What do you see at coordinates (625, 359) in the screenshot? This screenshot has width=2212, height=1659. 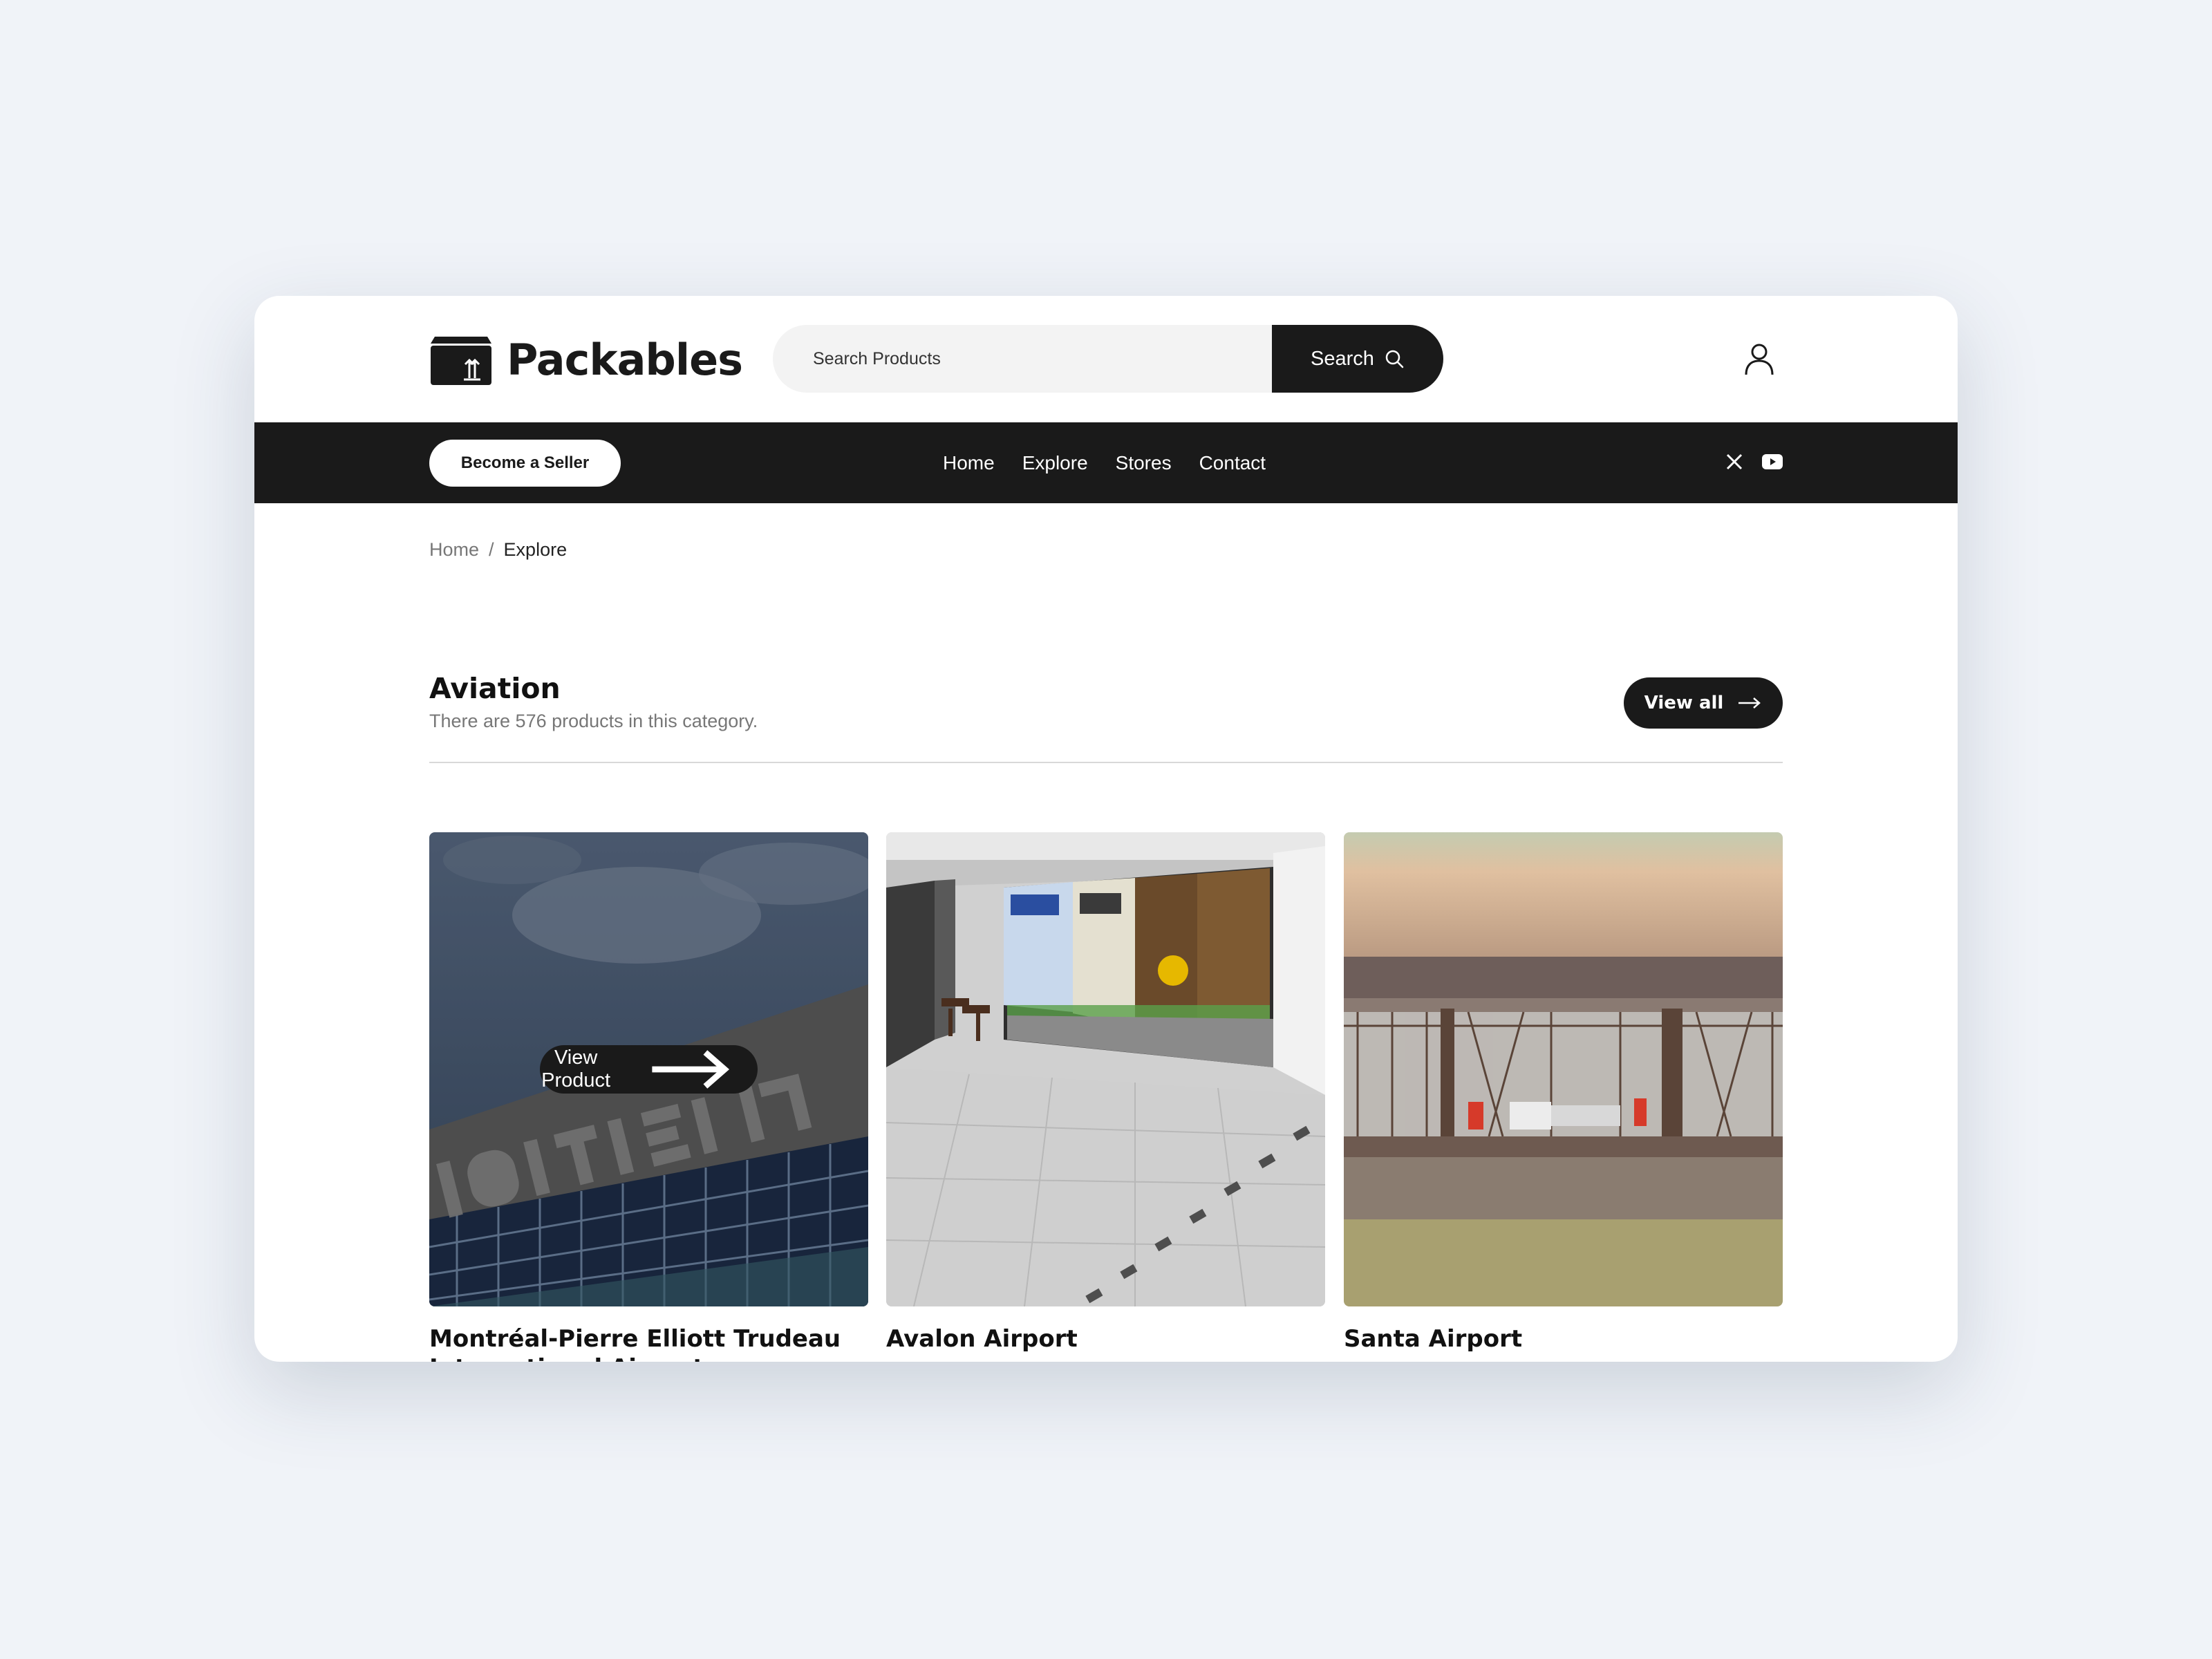 I see `brand-name: Packables` at bounding box center [625, 359].